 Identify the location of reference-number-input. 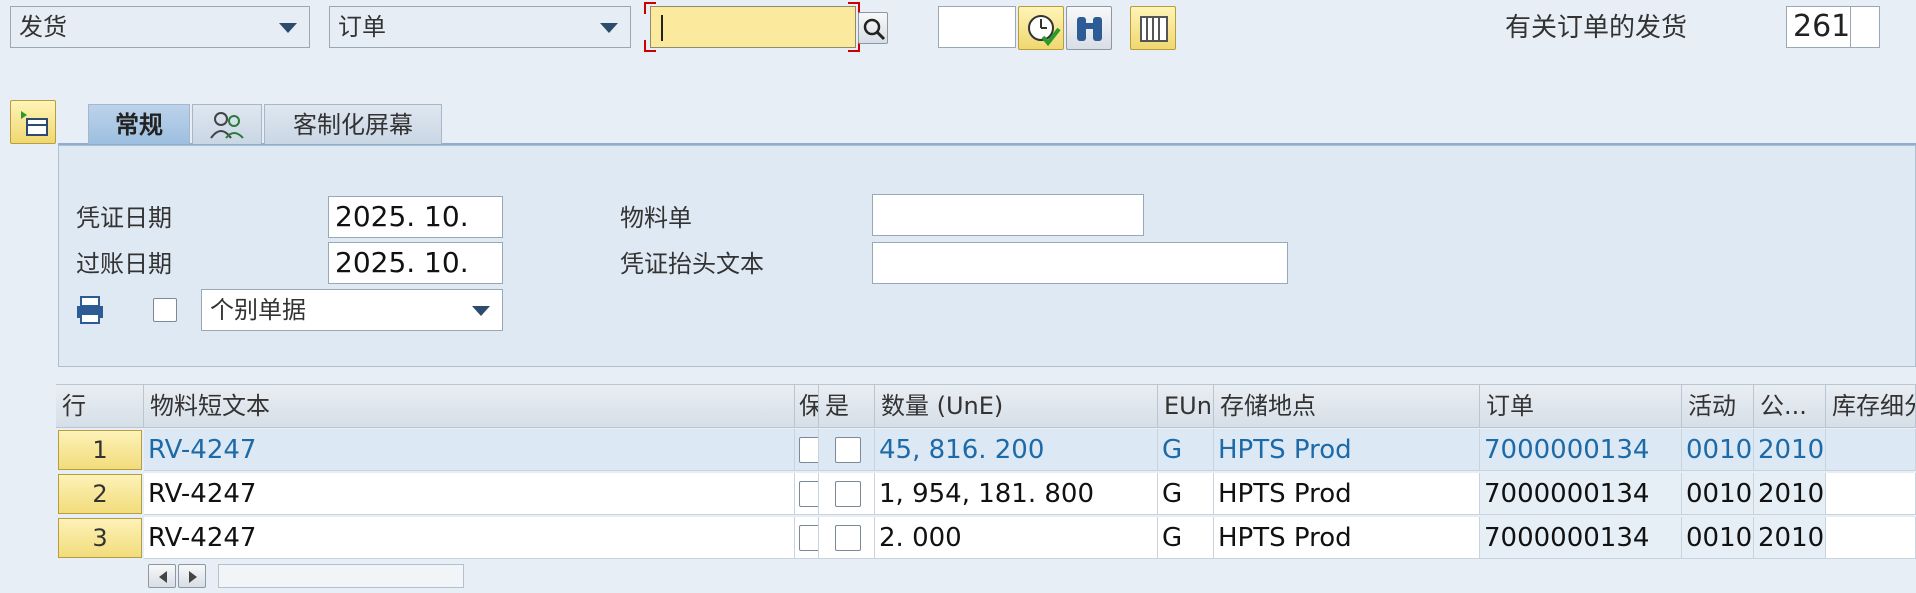
(753, 27).